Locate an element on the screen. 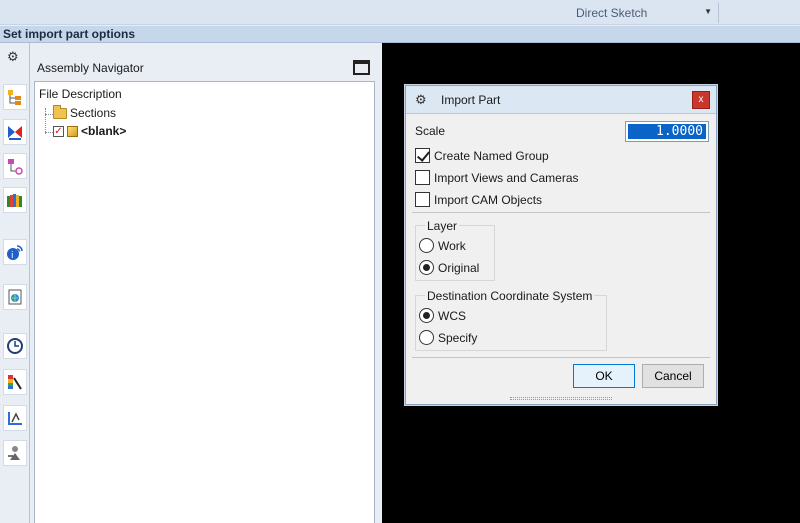  create-named-group-checkbox: Create Named Group is located at coordinates (482, 155).